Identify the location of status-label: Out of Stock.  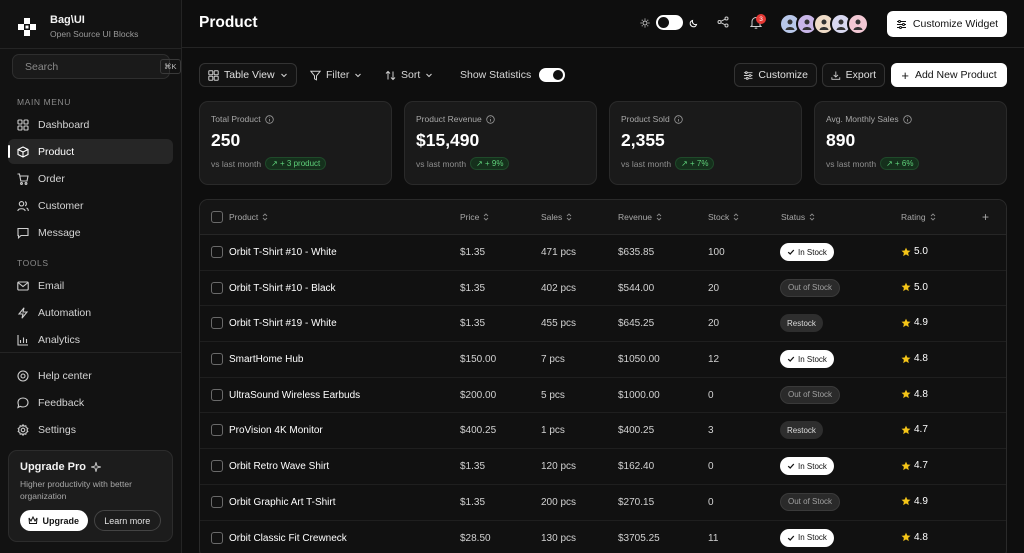
(810, 502).